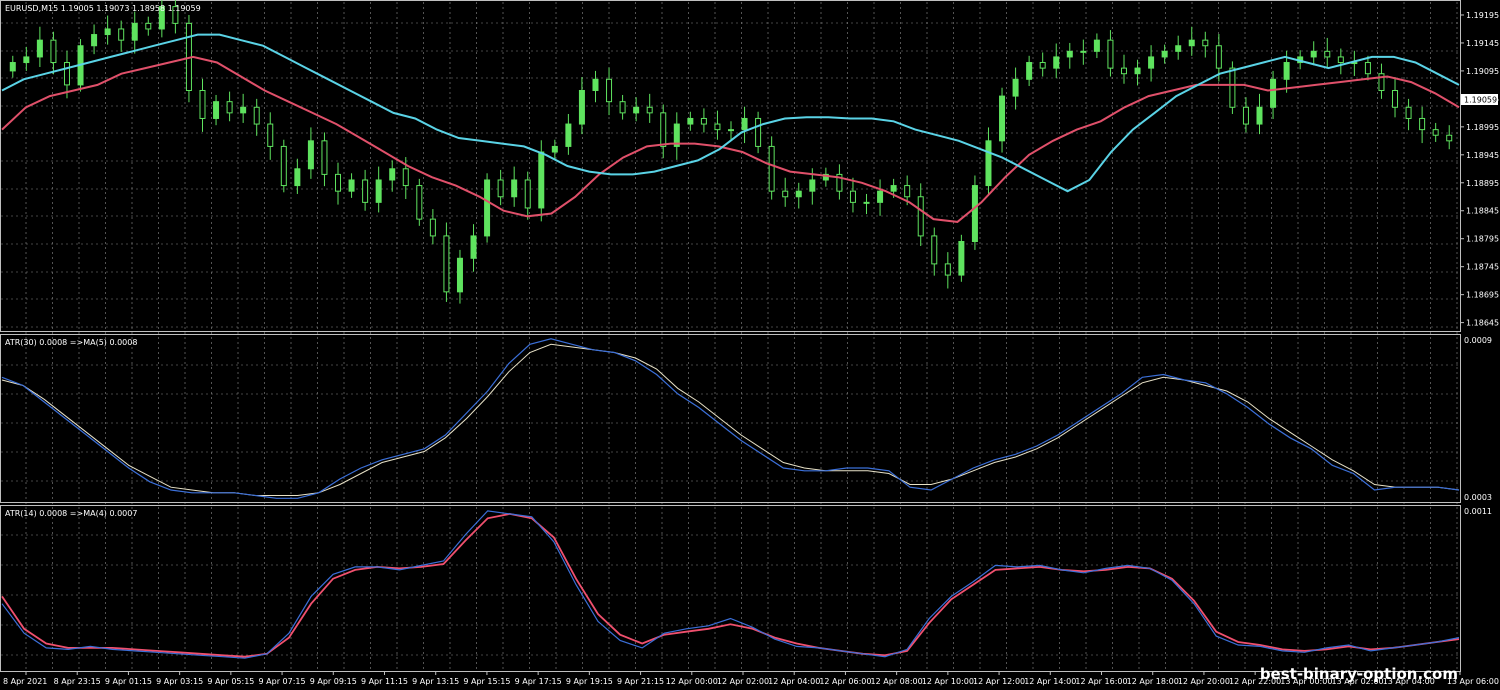 Image resolution: width=1500 pixels, height=690 pixels. What do you see at coordinates (794, 681) in the screenshot?
I see `time-tick-label: 12 Apr 04:00` at bounding box center [794, 681].